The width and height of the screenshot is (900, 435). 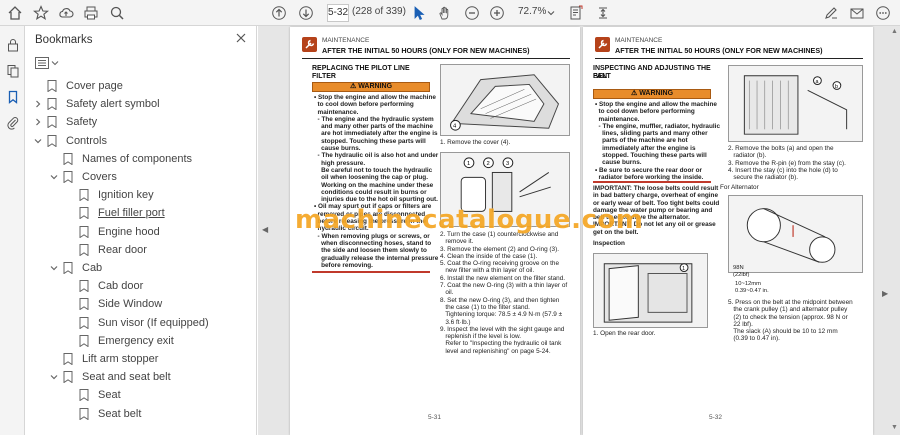 I want to click on bookmark-item-safety-alert-symbol: Safety alert symbol, so click(x=96, y=104).